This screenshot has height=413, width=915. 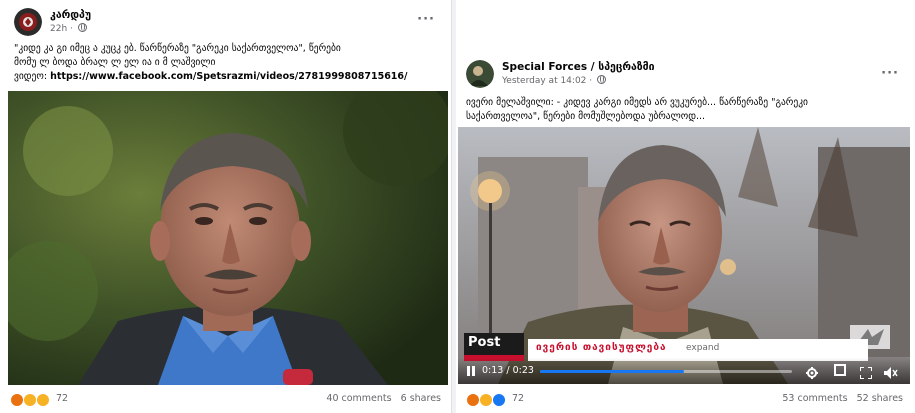 I want to click on caption-line: მომუ ლ ბოდა ბრალ ლ ელ ია ი მ ლაშვილი, so click(x=115, y=62).